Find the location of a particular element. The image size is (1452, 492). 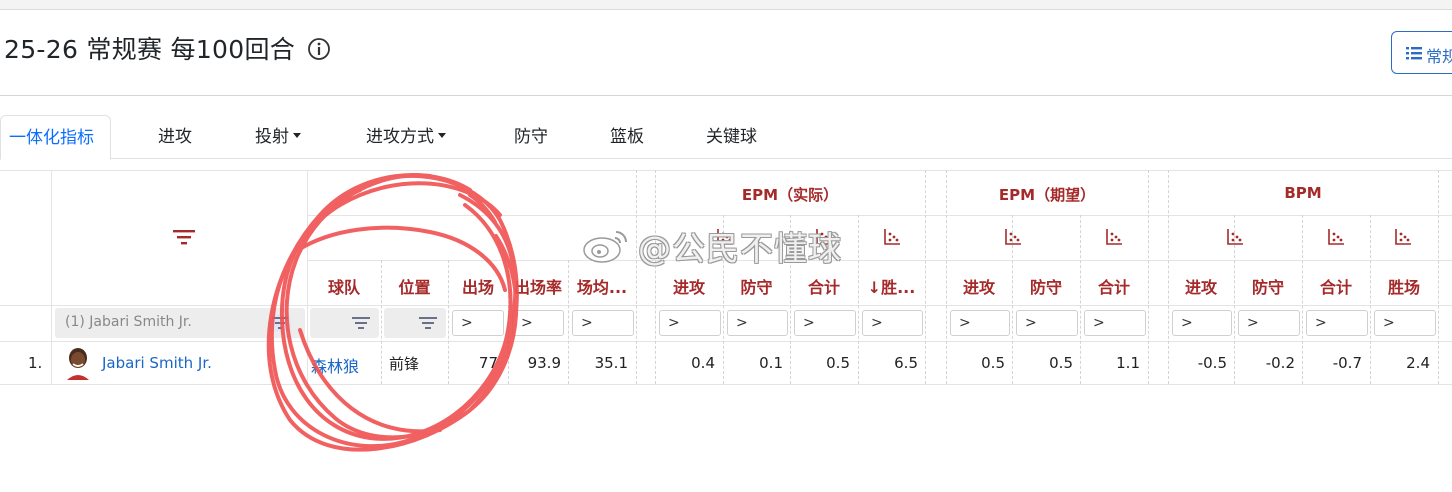

column-header-epm-total: 合计 is located at coordinates (824, 286).